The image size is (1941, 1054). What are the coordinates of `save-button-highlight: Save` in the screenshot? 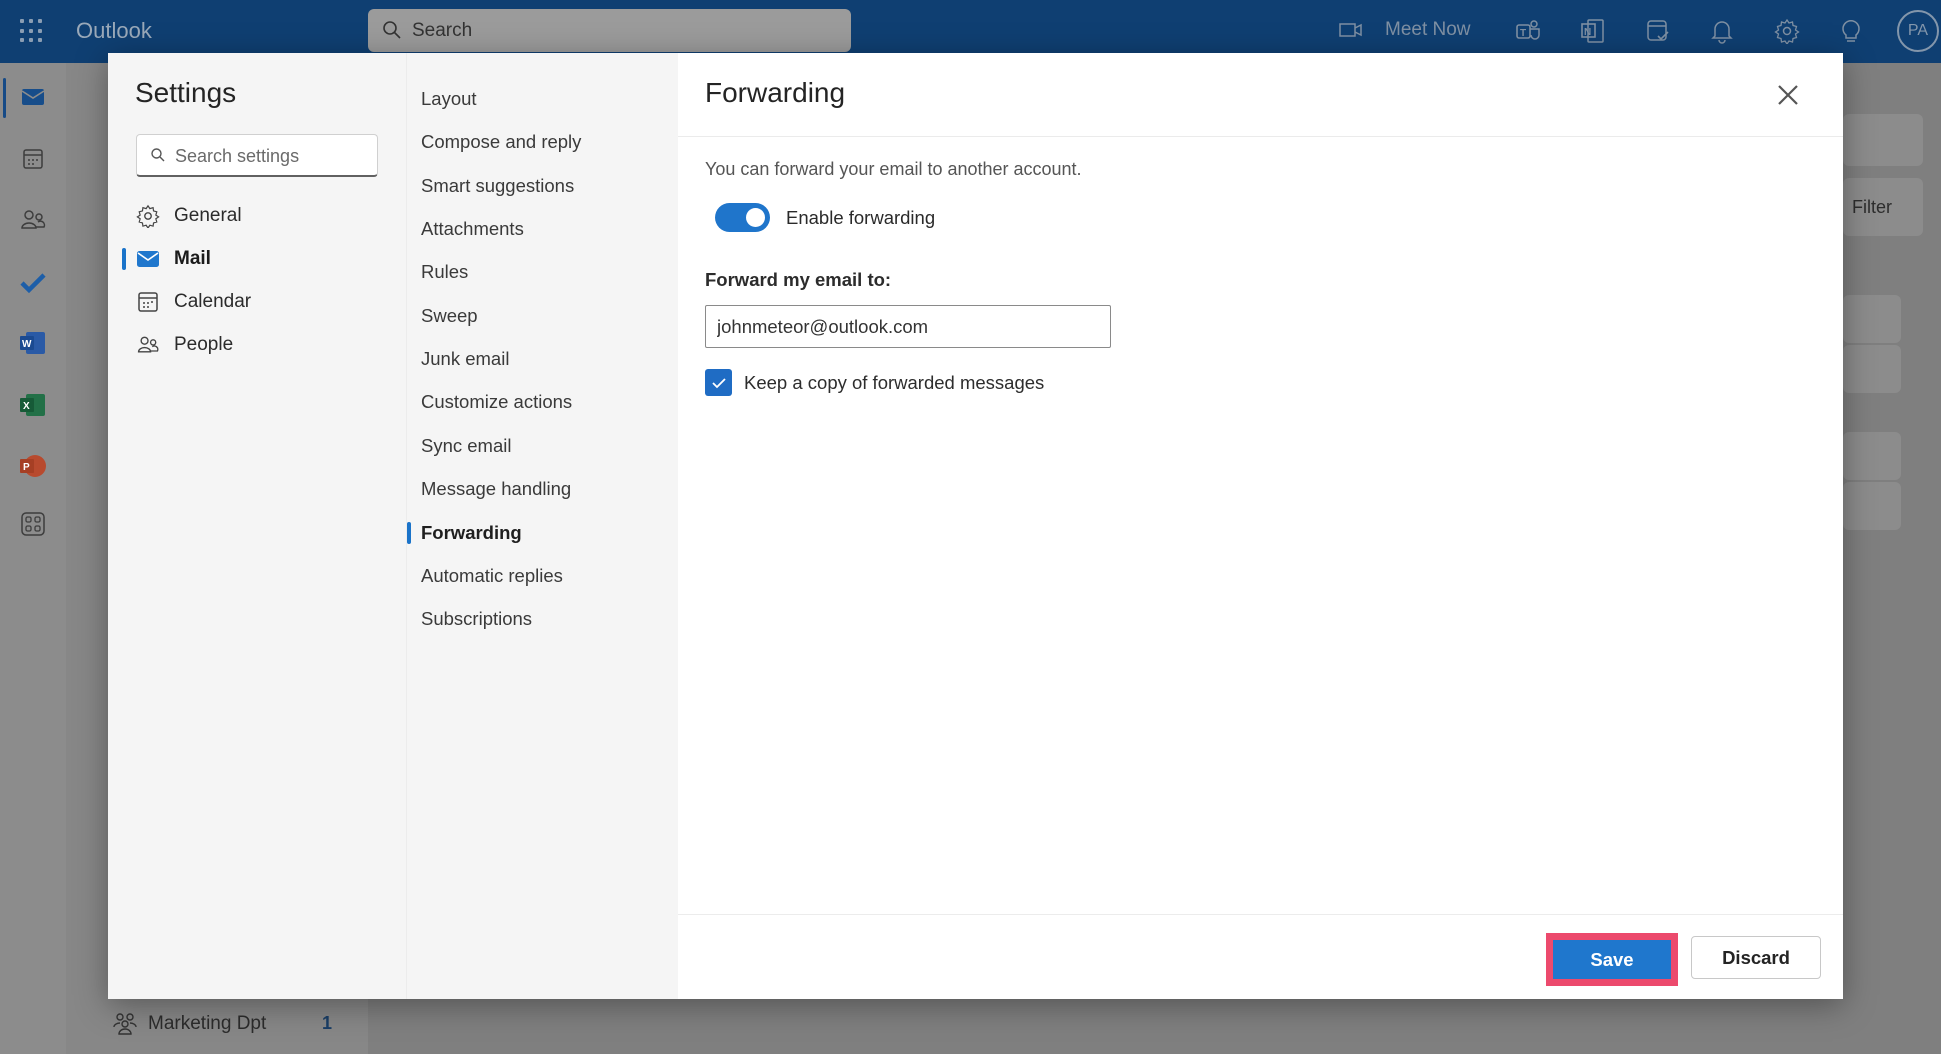 It's located at (1612, 959).